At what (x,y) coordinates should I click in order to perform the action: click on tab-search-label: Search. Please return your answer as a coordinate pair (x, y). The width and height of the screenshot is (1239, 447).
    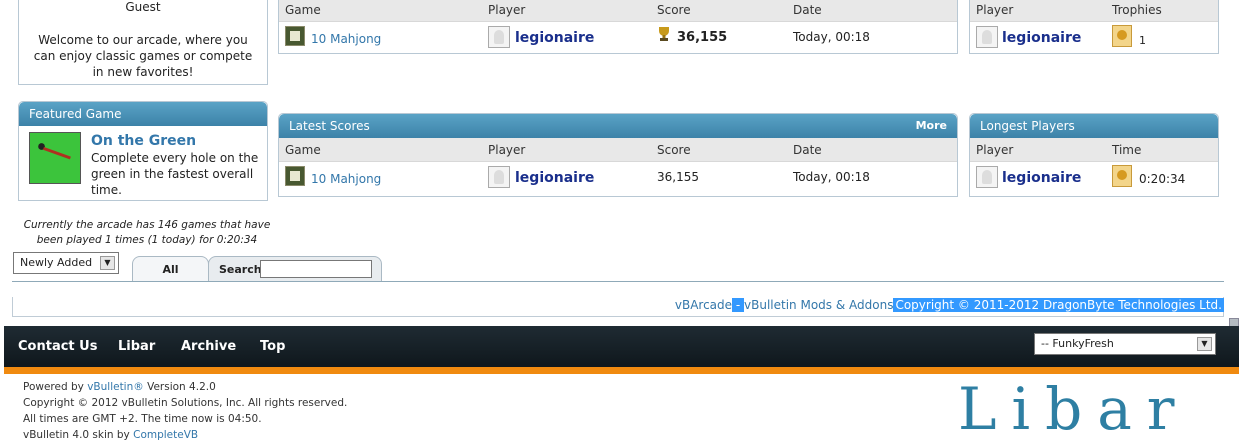
    Looking at the image, I should click on (240, 269).